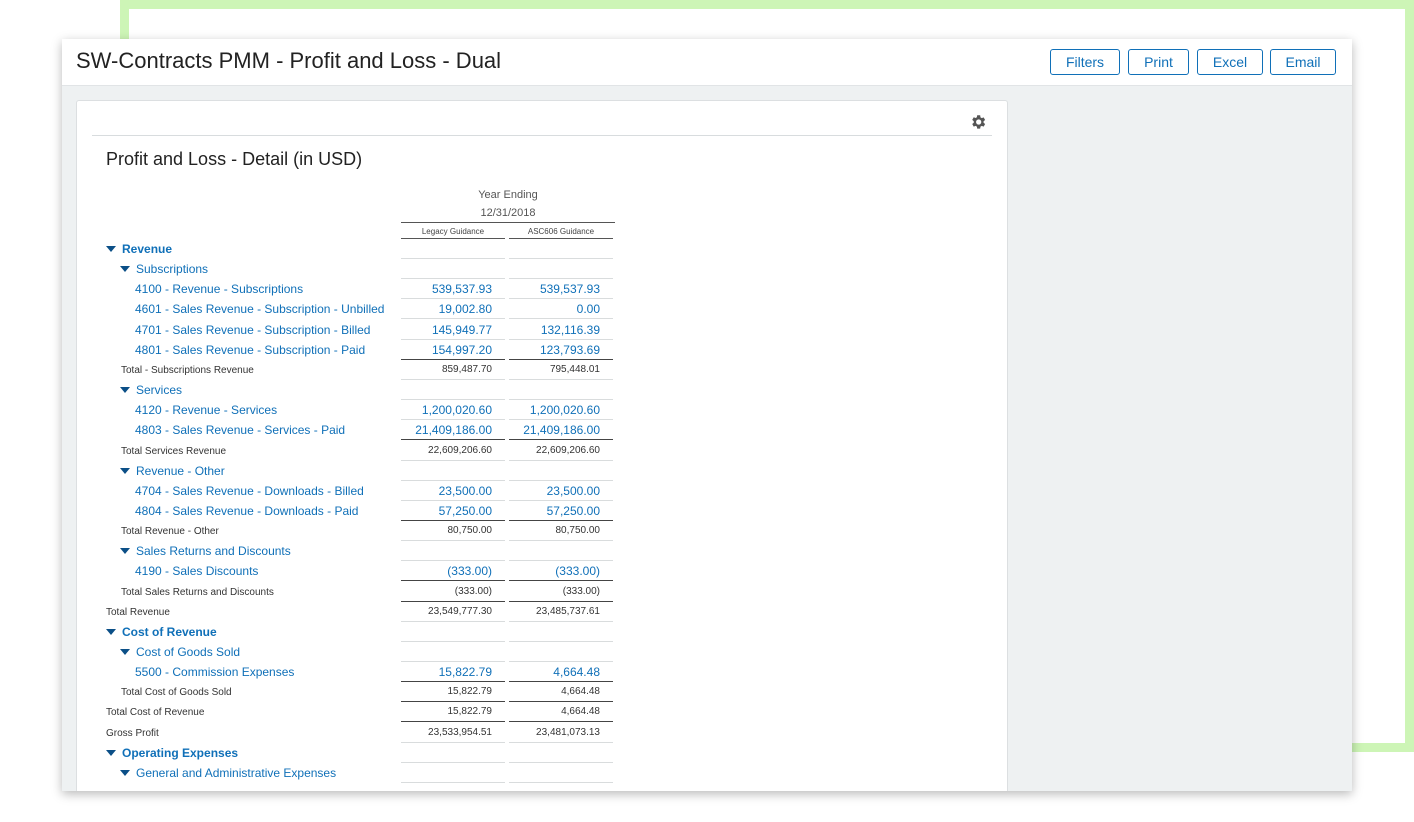 Image resolution: width=1414 pixels, height=822 pixels. I want to click on row-label-cell: Total Revenue - Other, so click(170, 531).